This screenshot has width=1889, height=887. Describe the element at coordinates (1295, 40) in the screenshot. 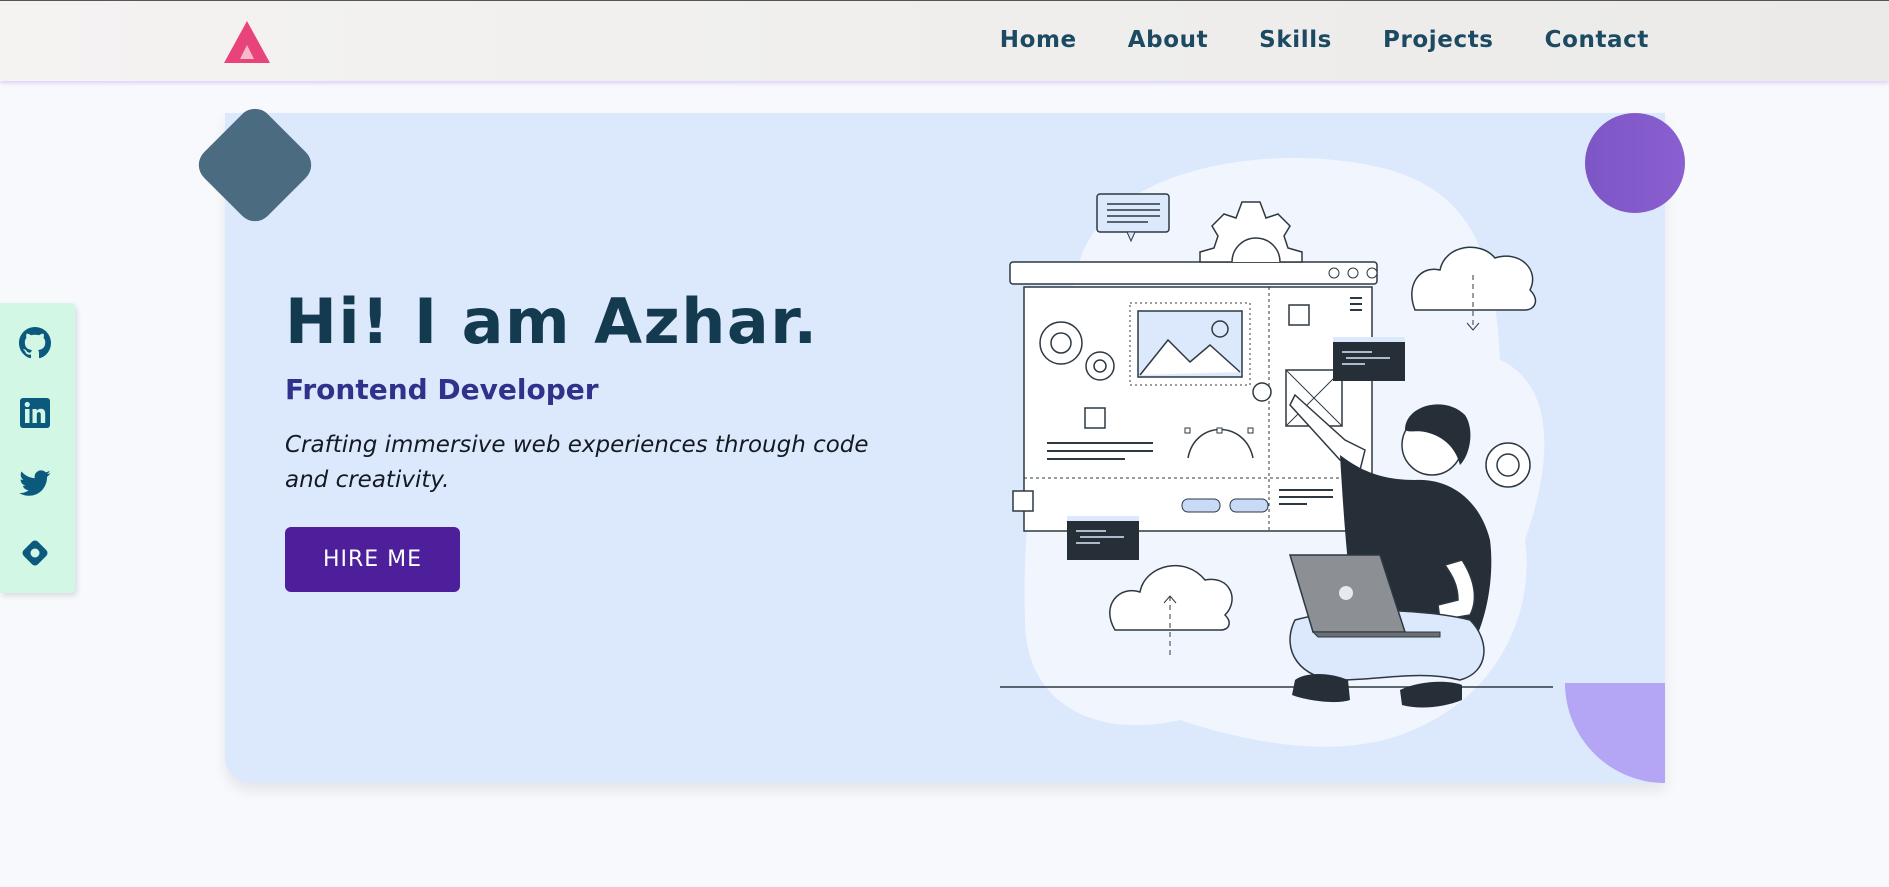

I see `nav-link-skills: Skills` at that location.